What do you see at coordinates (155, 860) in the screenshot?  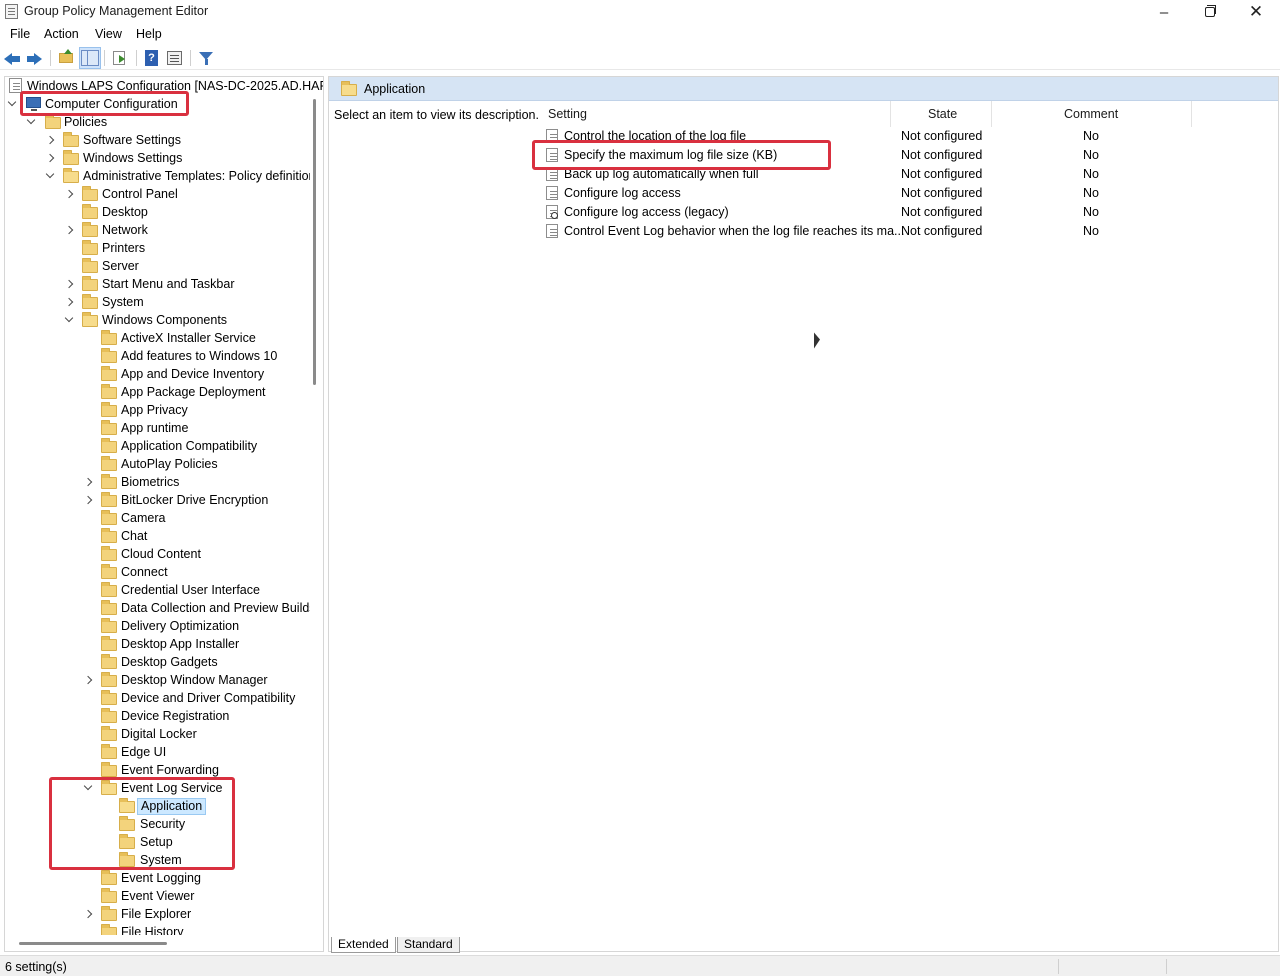 I see `tree-item-system-log: System` at bounding box center [155, 860].